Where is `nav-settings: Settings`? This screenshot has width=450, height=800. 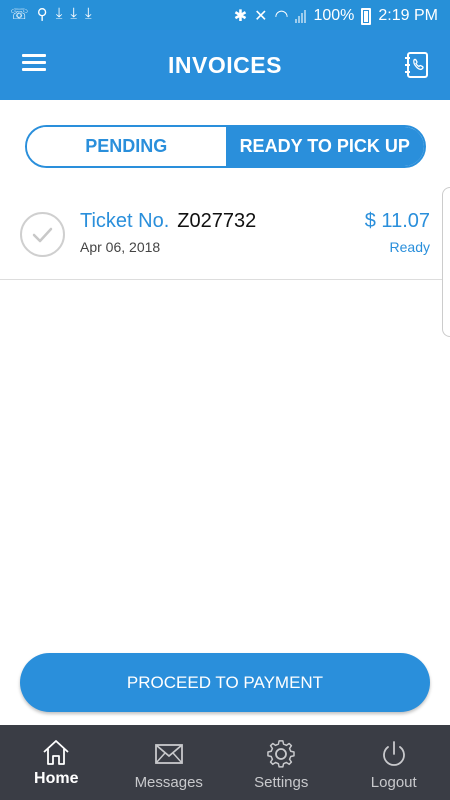 nav-settings: Settings is located at coordinates (281, 762).